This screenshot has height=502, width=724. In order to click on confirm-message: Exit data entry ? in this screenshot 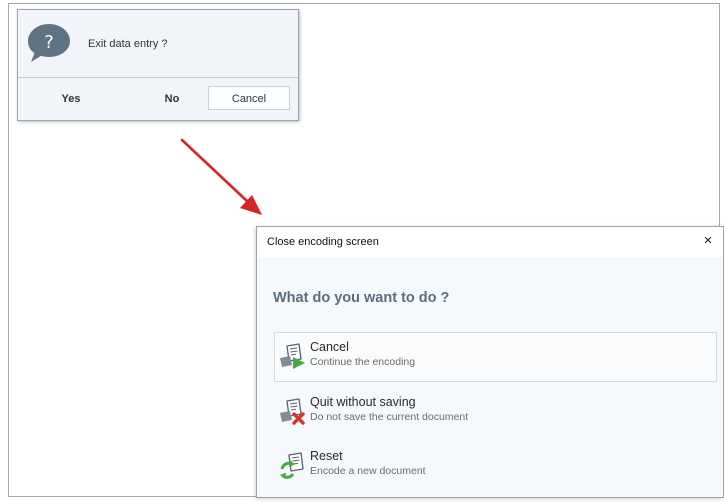, I will do `click(128, 44)`.